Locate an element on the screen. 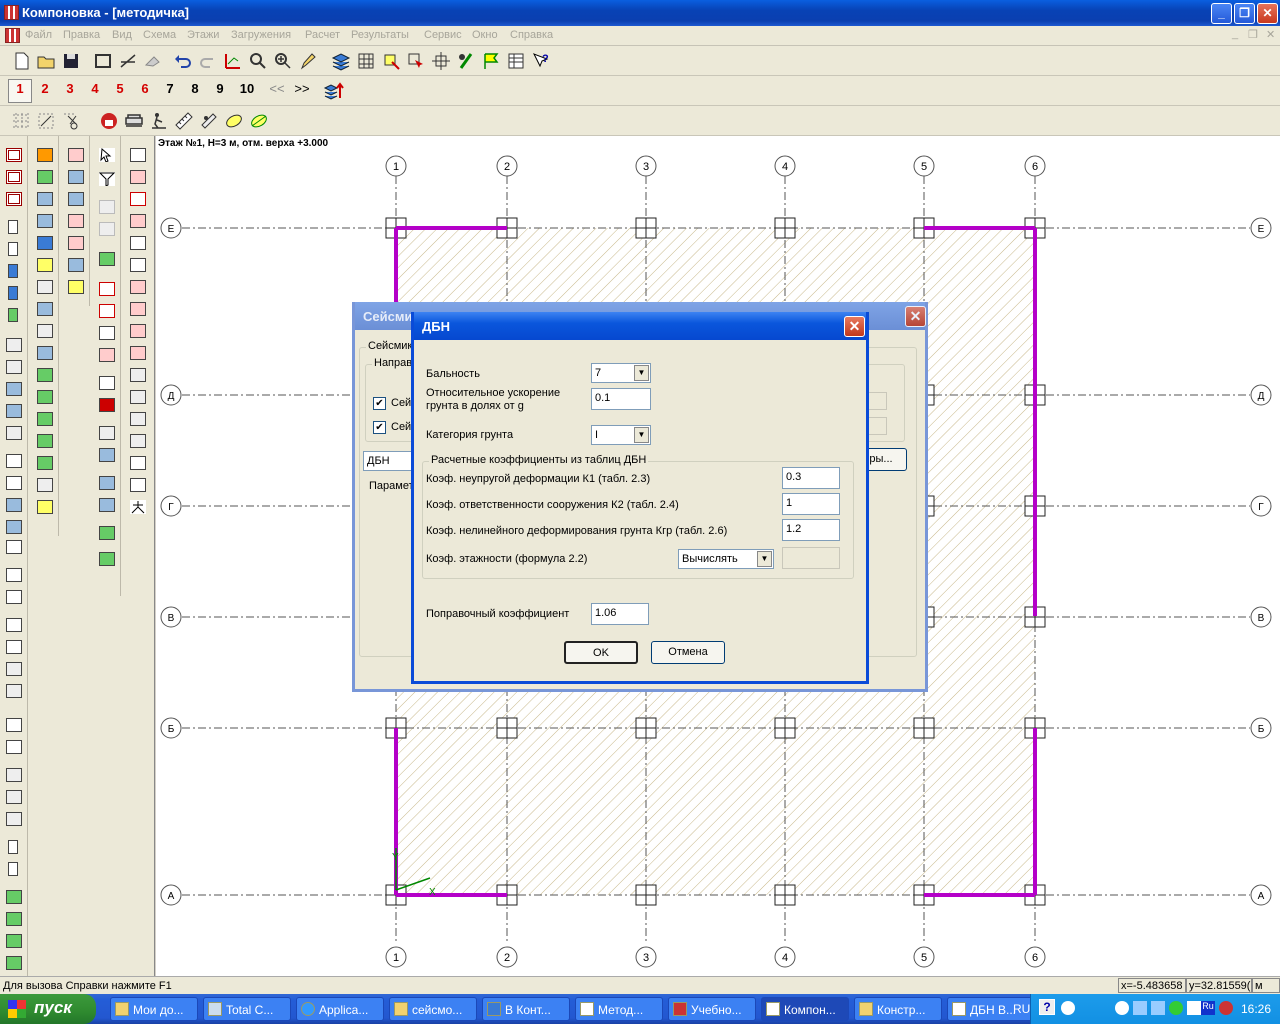  stair-n-icon is located at coordinates (14, 797).